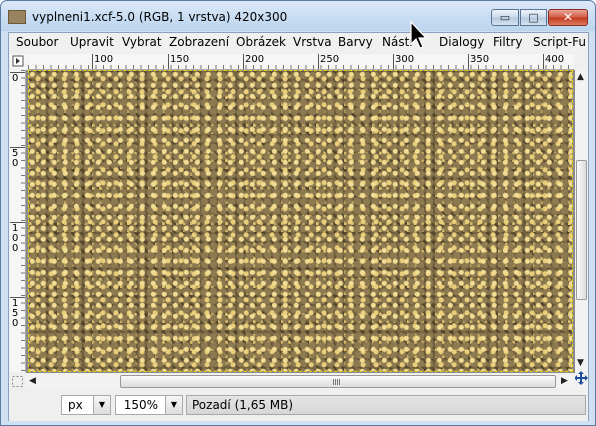 The width and height of the screenshot is (596, 426). I want to click on scroll-up-icon: ▲, so click(580, 77).